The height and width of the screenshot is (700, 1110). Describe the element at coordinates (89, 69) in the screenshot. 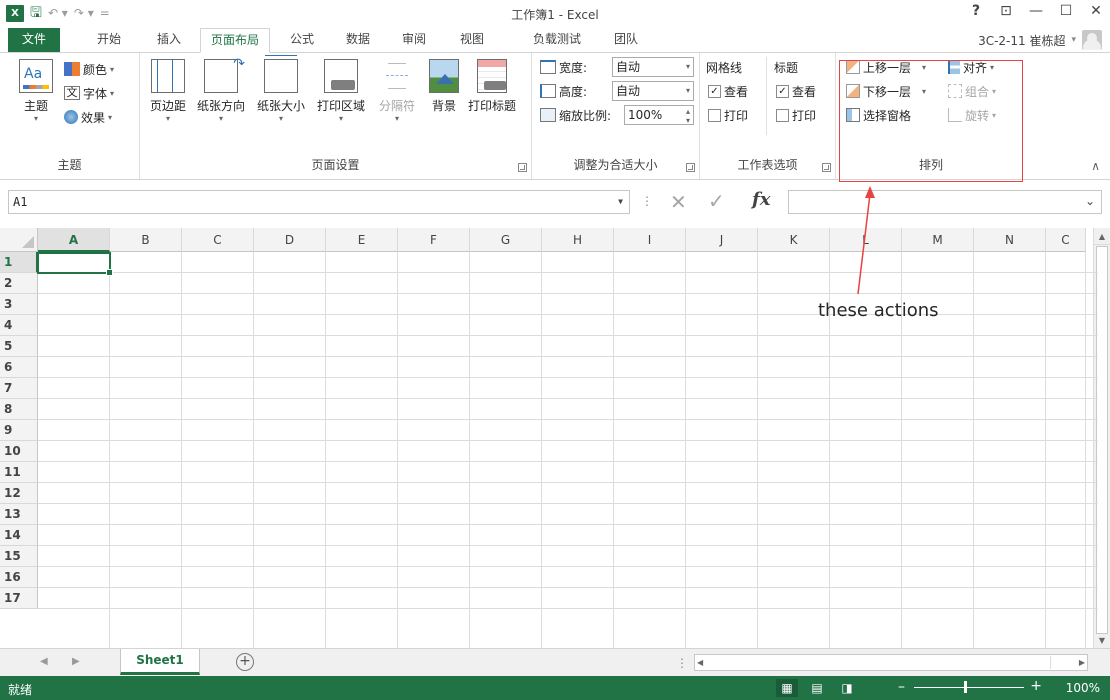

I see `theme-colors-button: 颜色 ▾` at that location.